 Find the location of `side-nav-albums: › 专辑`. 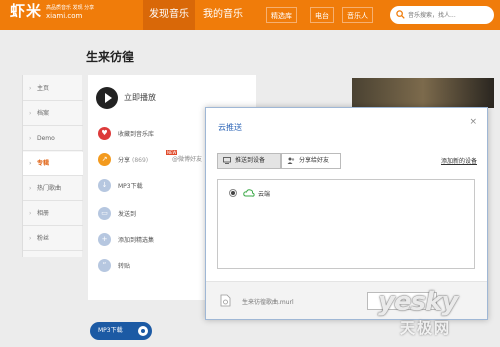

side-nav-albums: › 专辑 is located at coordinates (53, 164).